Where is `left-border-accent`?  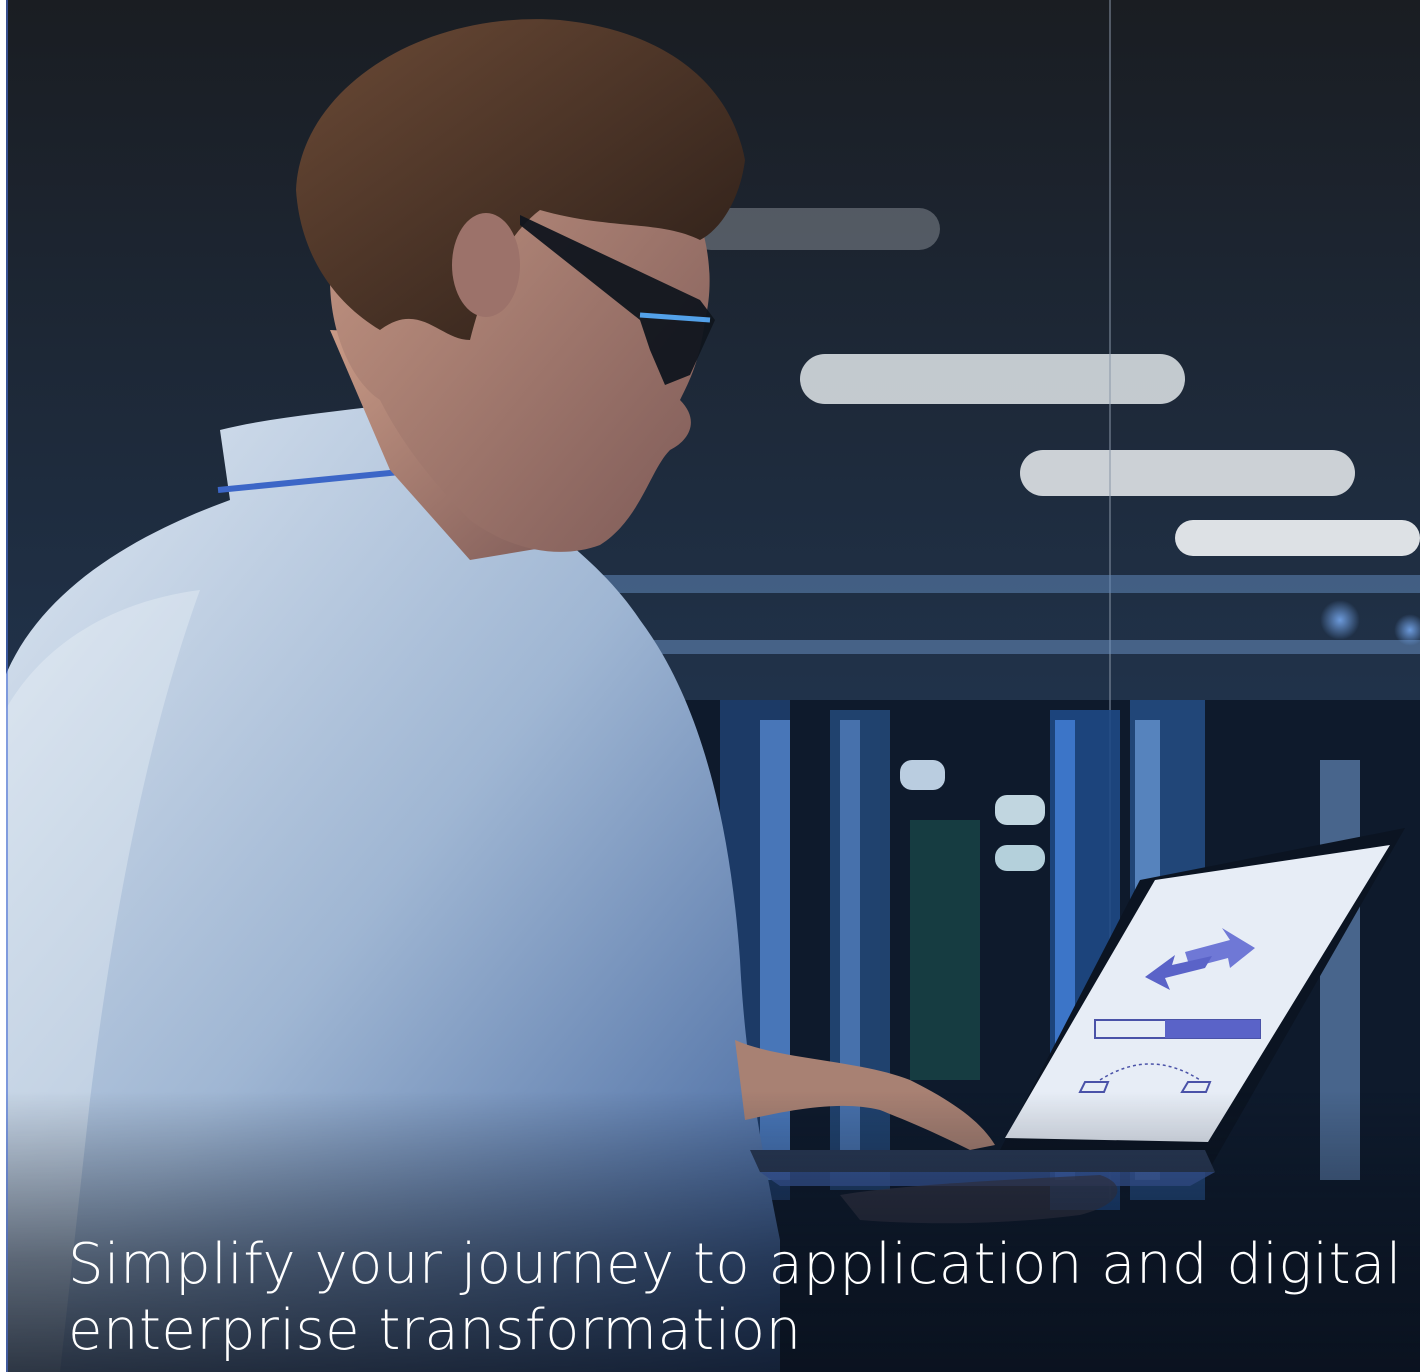
left-border-accent is located at coordinates (7, 686).